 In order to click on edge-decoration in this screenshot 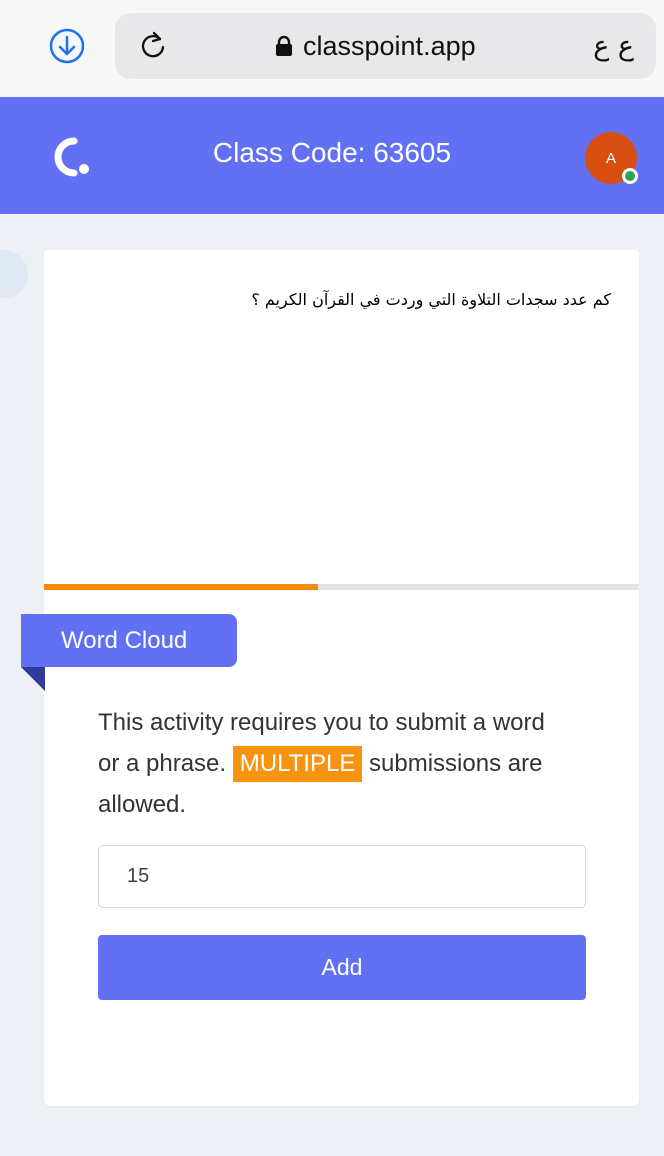, I will do `click(14, 274)`.